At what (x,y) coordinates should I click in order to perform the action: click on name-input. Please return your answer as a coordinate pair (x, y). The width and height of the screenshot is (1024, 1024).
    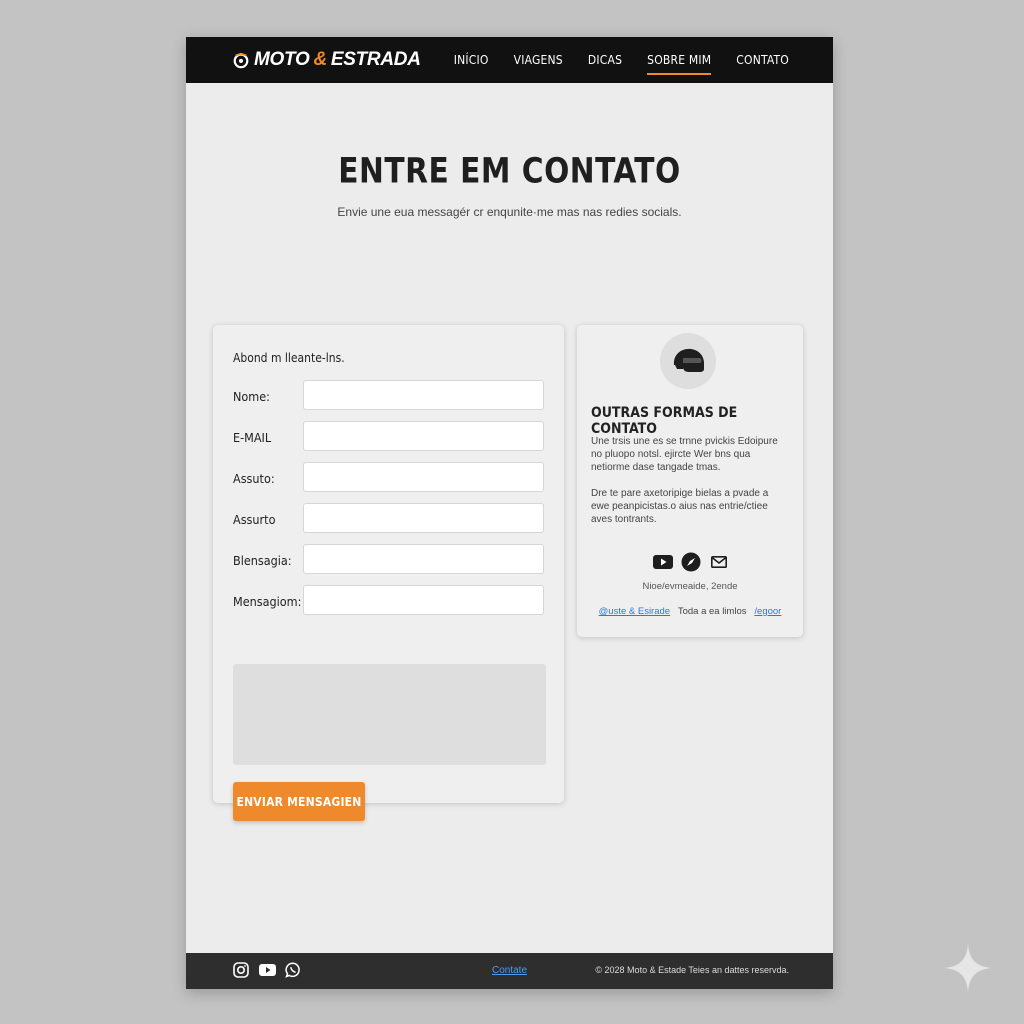
    Looking at the image, I should click on (423, 395).